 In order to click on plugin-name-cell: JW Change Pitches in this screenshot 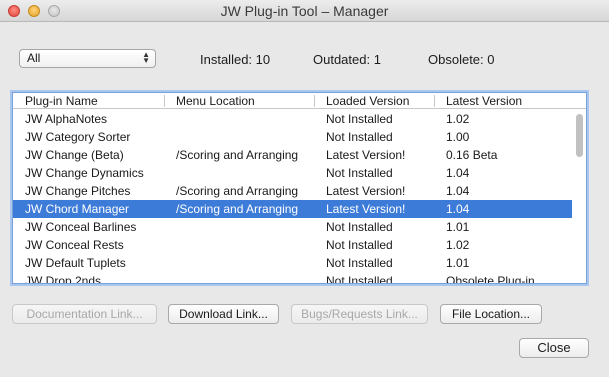, I will do `click(78, 191)`.